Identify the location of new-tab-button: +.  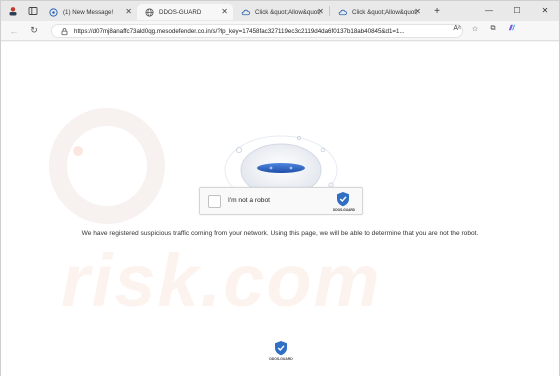
(437, 11).